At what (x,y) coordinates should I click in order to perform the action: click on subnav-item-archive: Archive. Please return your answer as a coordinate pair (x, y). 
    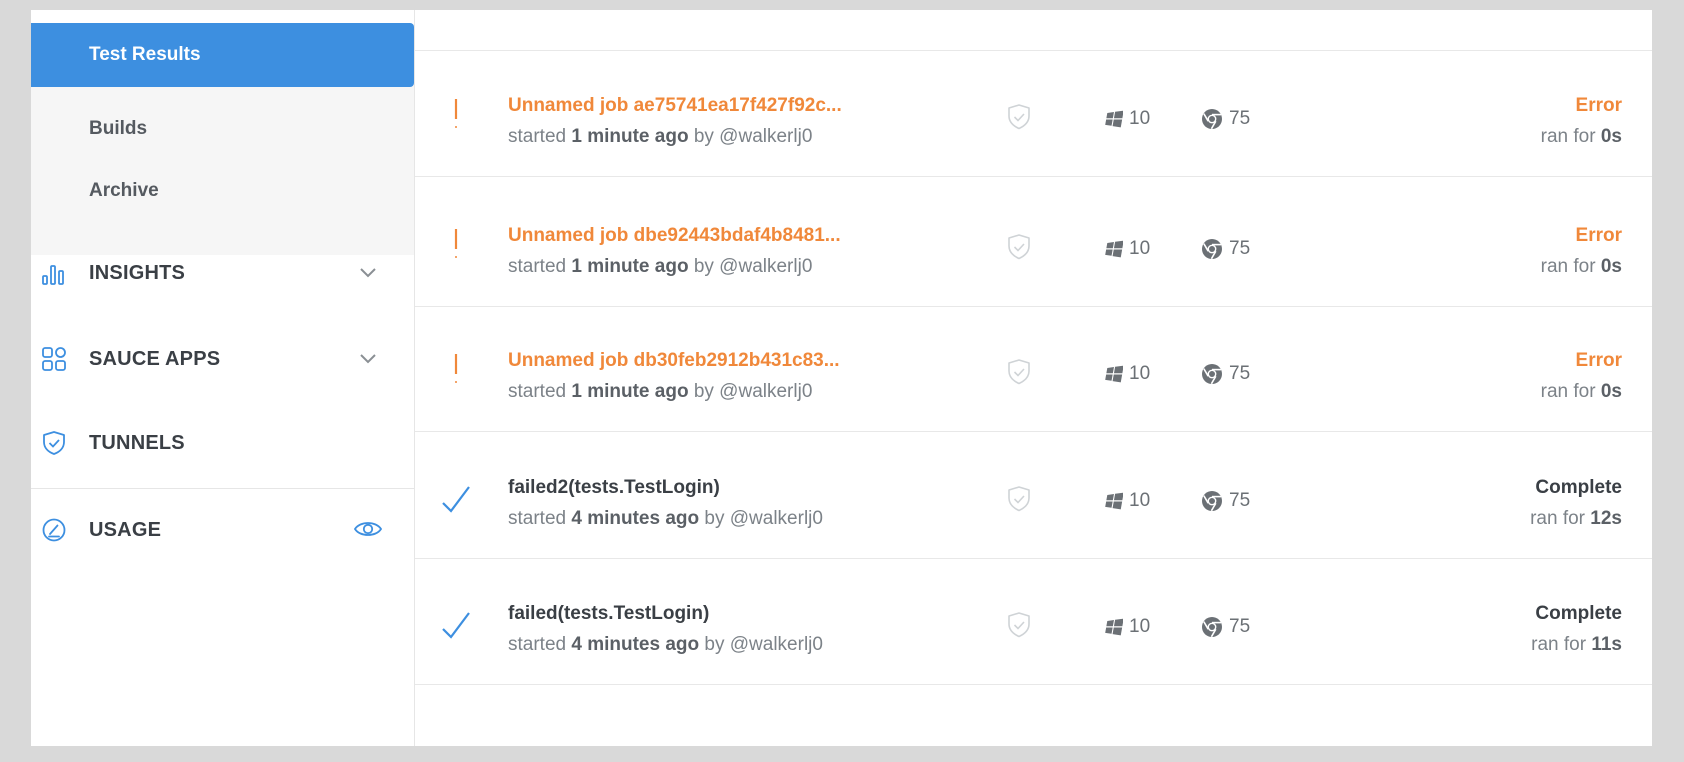
    Looking at the image, I should click on (222, 191).